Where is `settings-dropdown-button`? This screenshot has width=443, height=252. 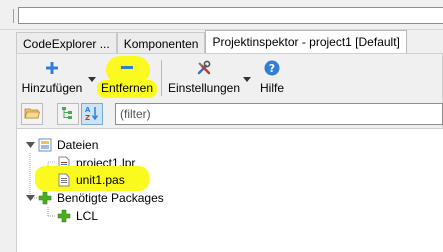 settings-dropdown-button is located at coordinates (247, 78).